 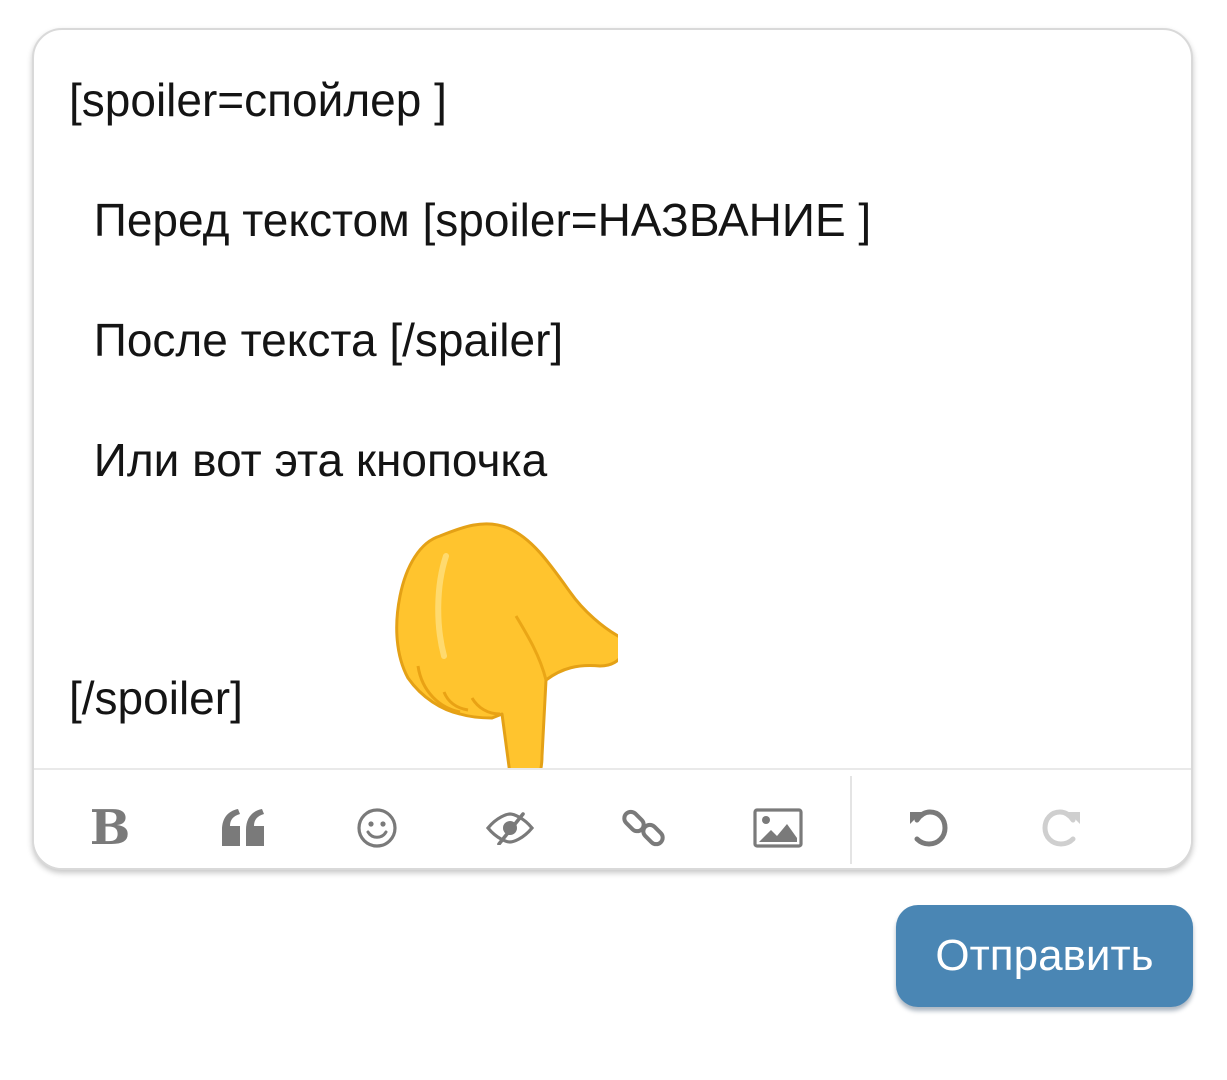 What do you see at coordinates (1044, 956) in the screenshot?
I see `send-button: Отправить` at bounding box center [1044, 956].